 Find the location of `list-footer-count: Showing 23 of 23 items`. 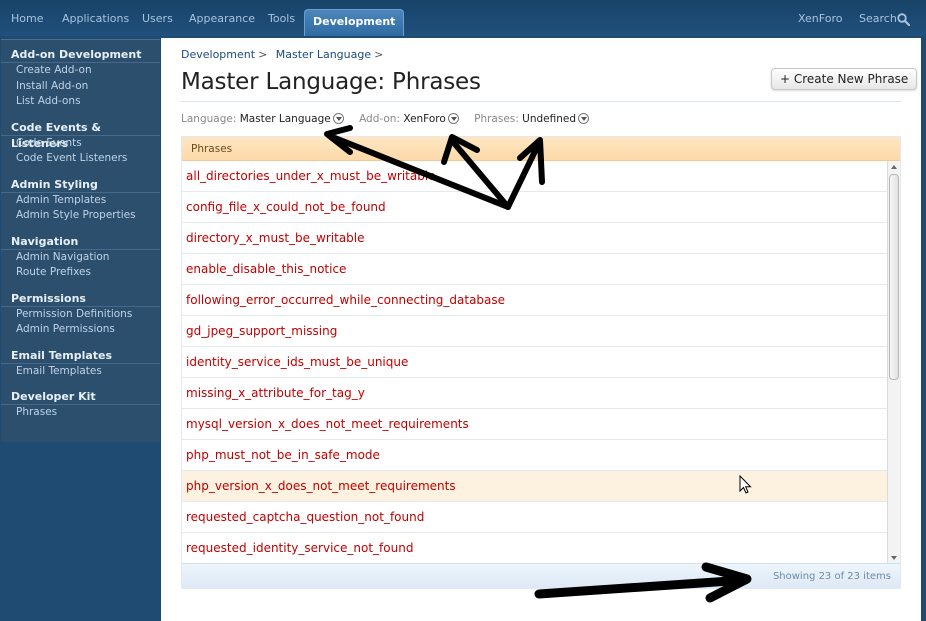

list-footer-count: Showing 23 of 23 items is located at coordinates (541, 575).